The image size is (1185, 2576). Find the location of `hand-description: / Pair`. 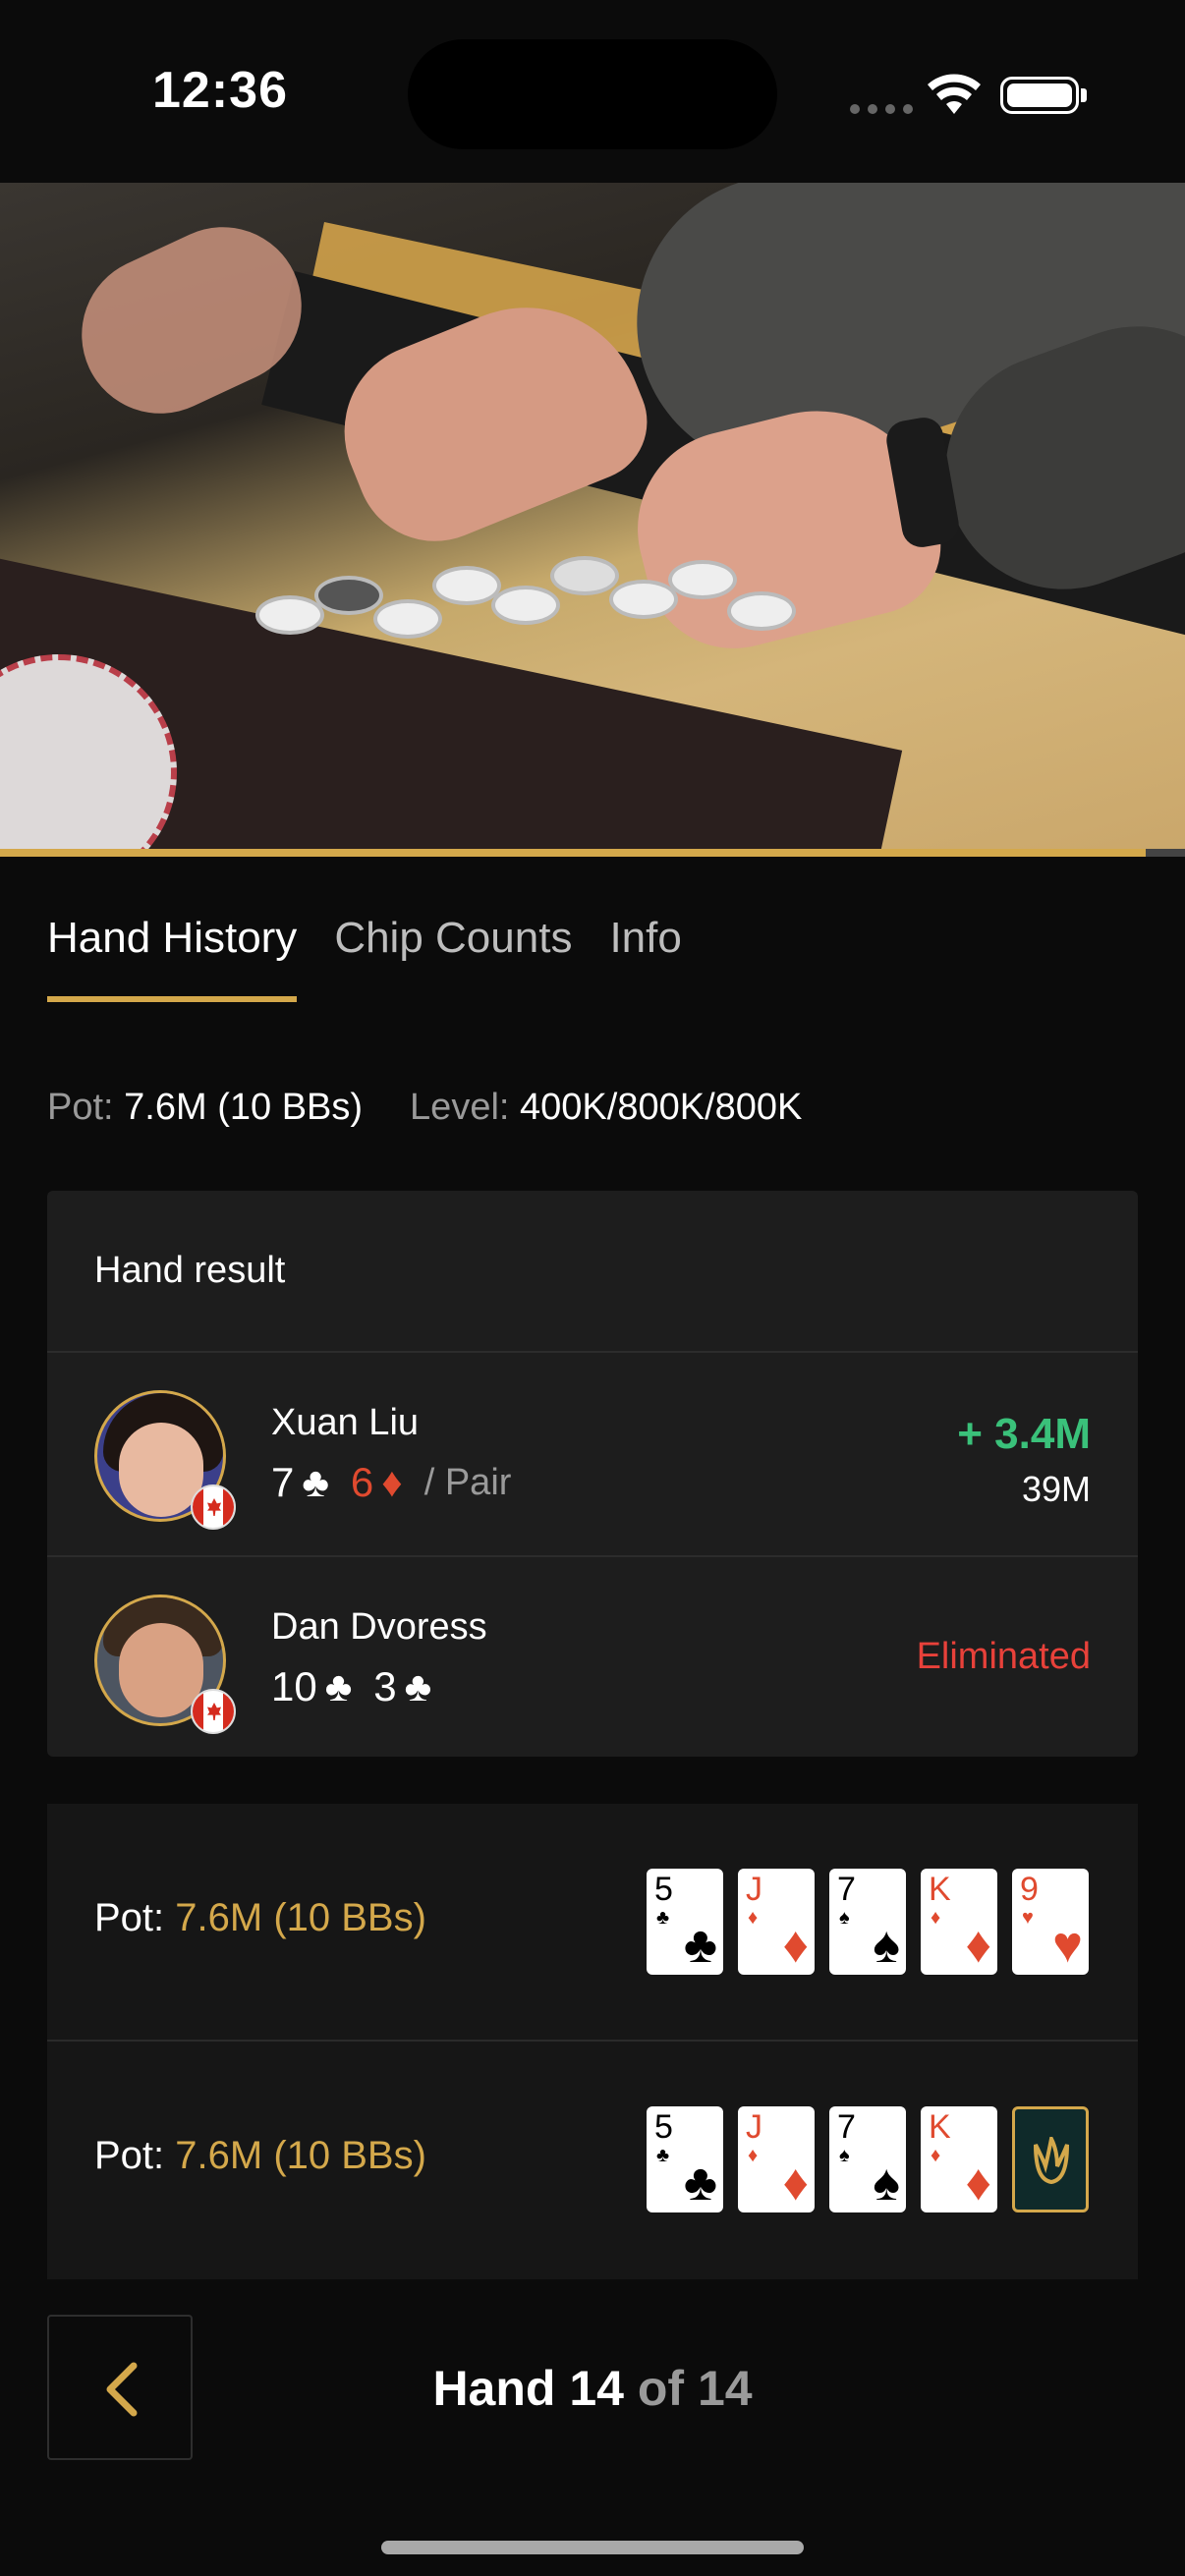

hand-description: / Pair is located at coordinates (468, 1482).